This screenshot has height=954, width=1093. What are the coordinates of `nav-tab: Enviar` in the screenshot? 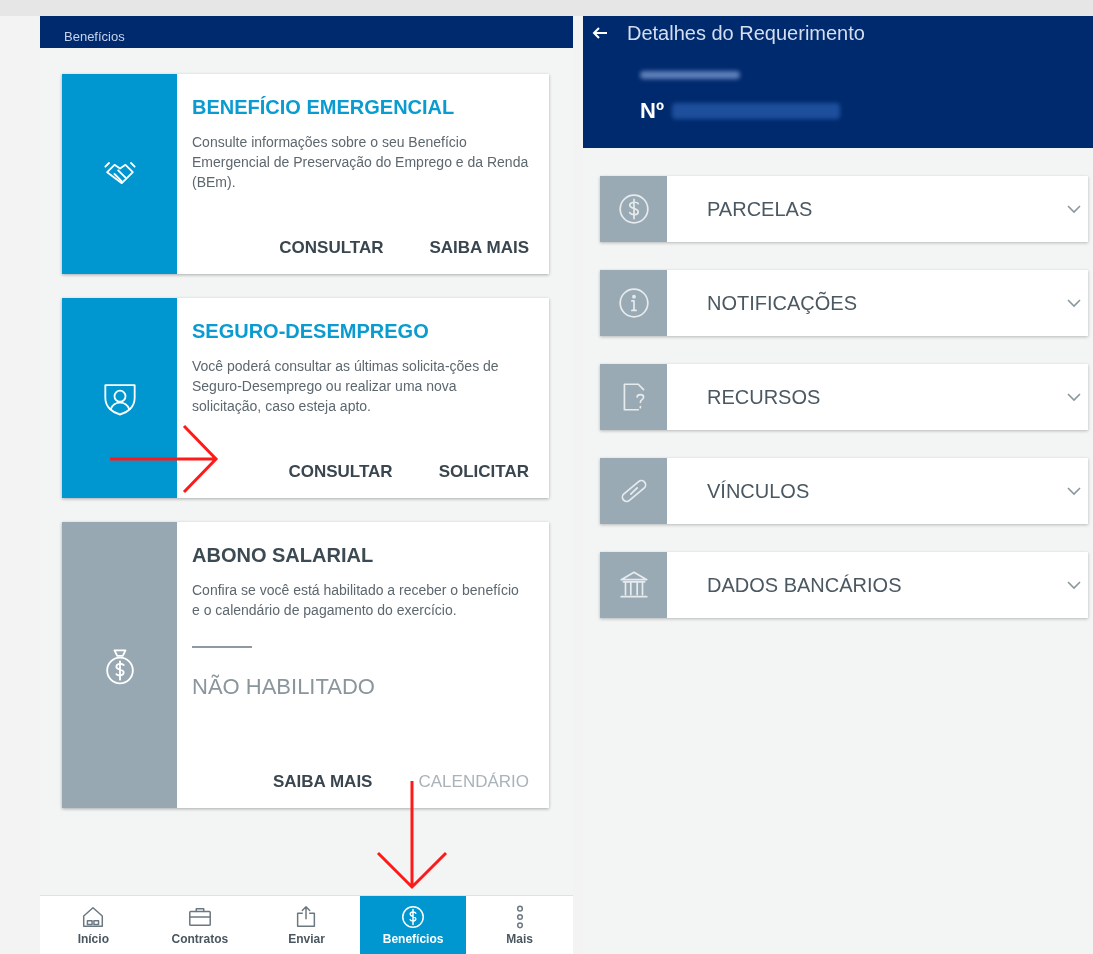 It's located at (306, 925).